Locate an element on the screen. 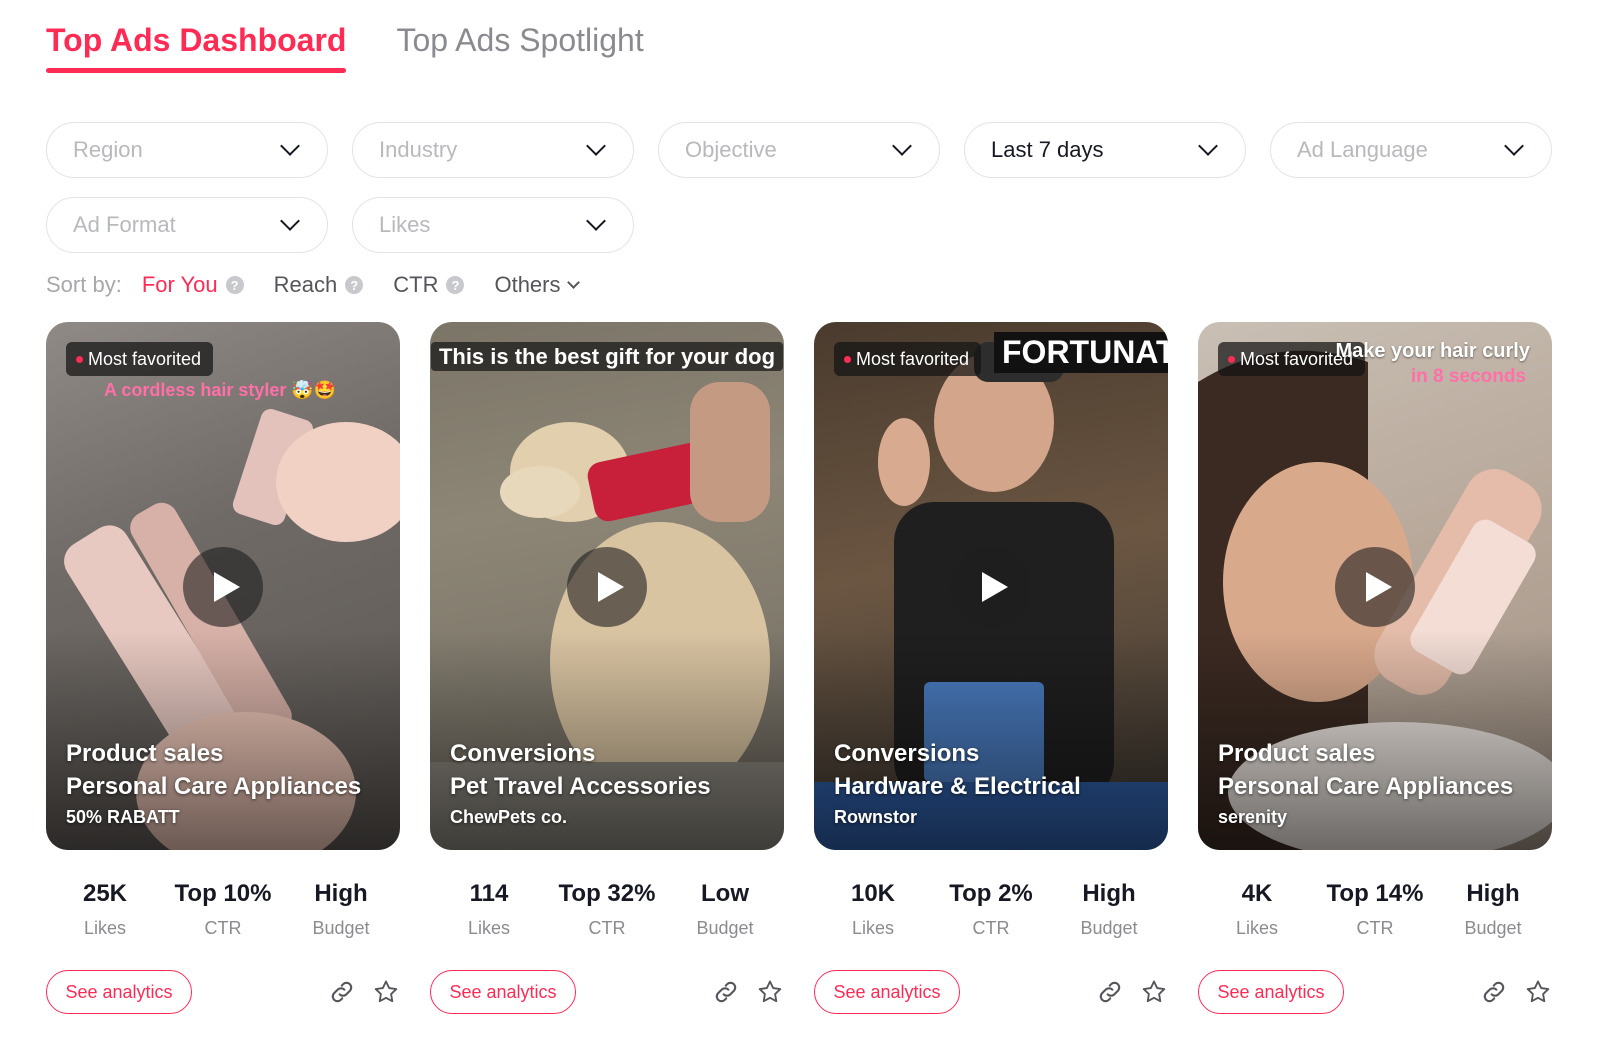 The width and height of the screenshot is (1600, 1040). likes-stat: 10K Likes is located at coordinates (873, 909).